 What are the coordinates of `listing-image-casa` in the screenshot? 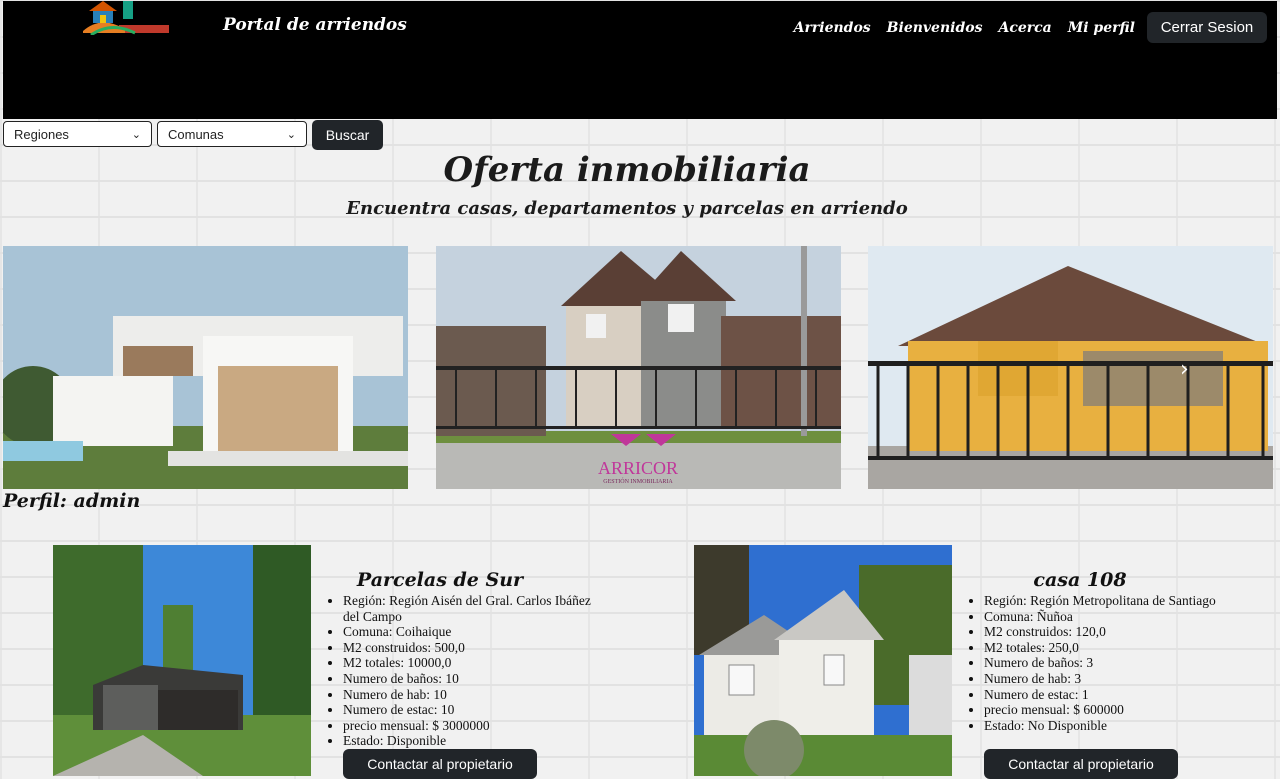 It's located at (823, 660).